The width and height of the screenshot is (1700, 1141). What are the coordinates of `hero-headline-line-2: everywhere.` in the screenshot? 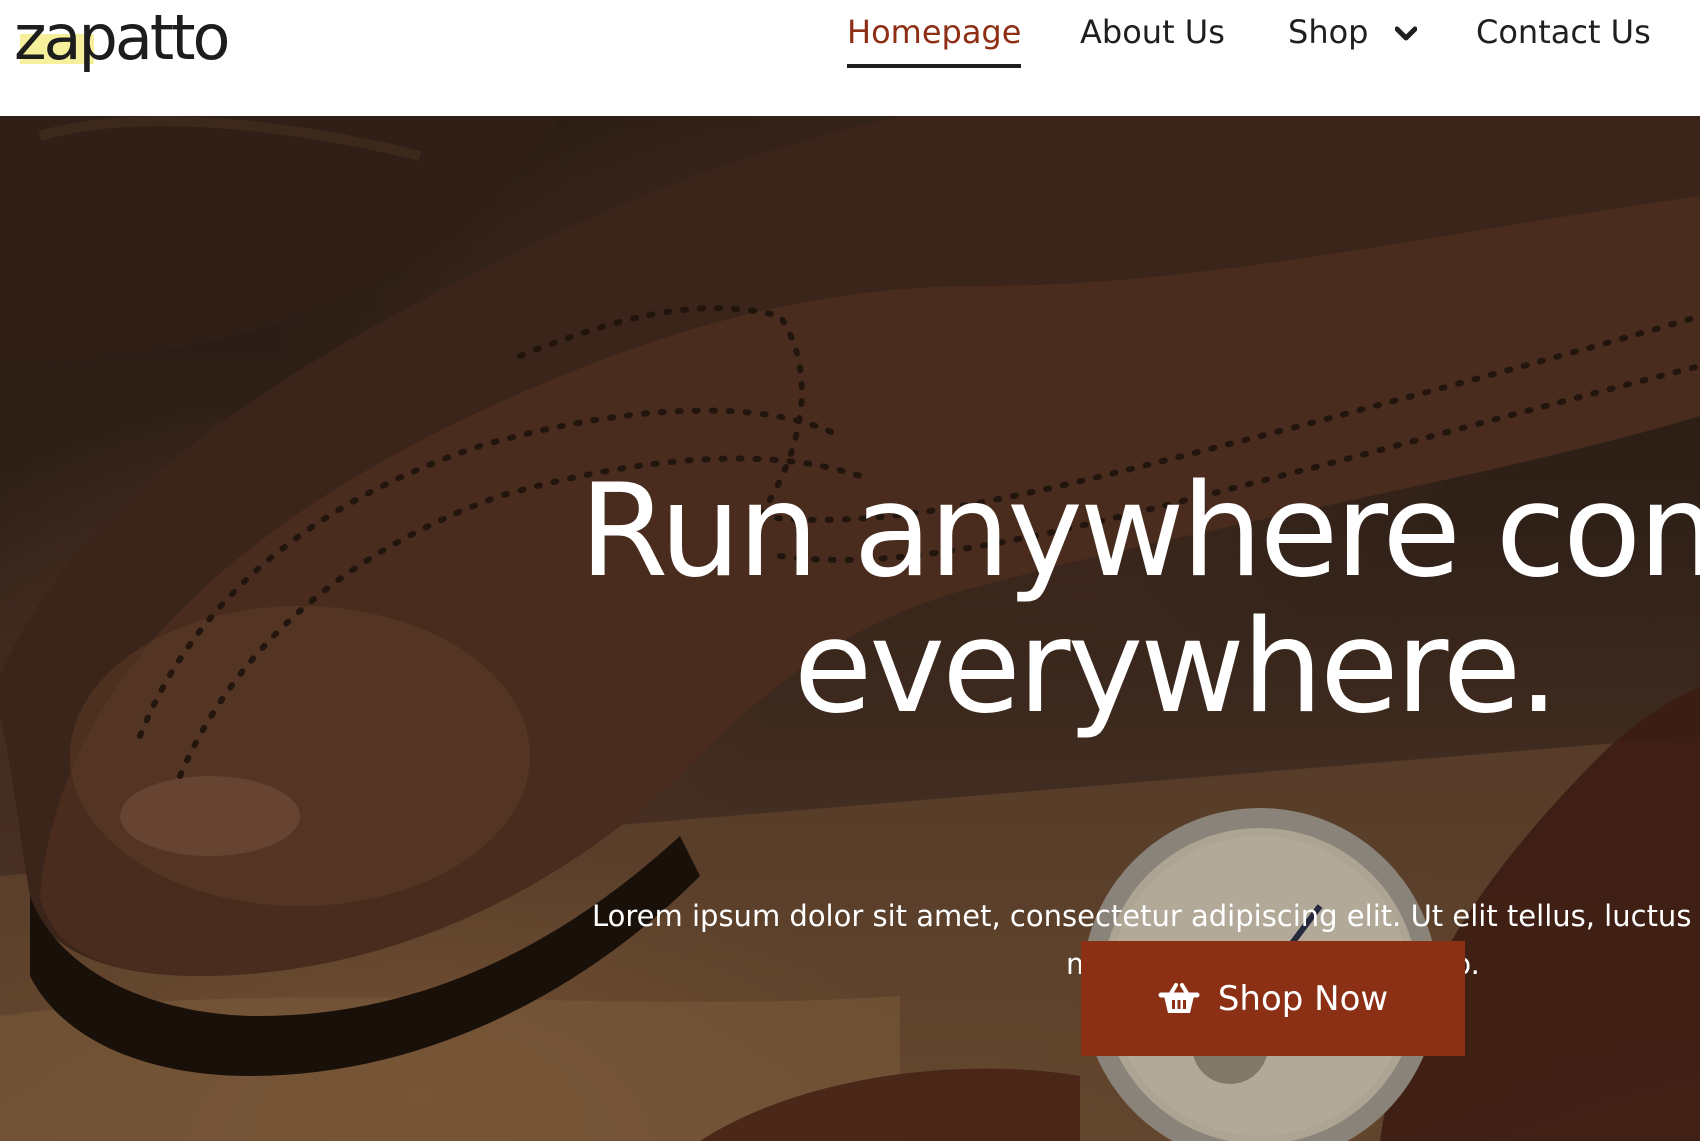 It's located at (1176, 667).